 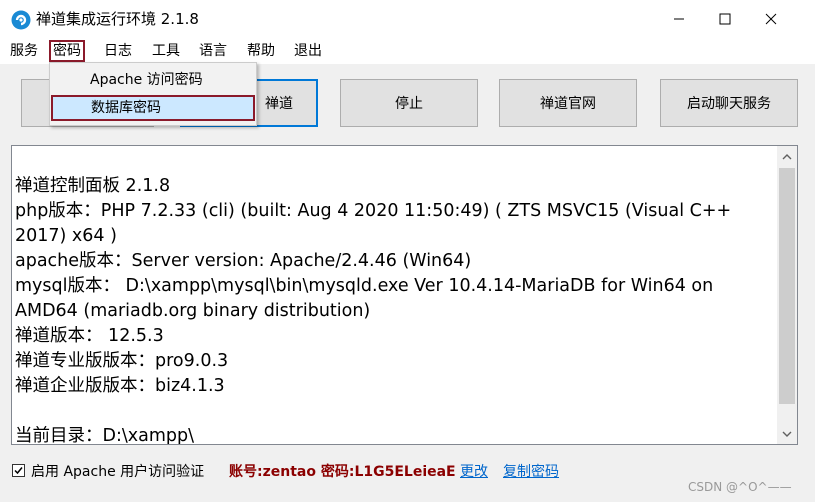 I want to click on zentao-logo-icon, so click(x=21, y=20).